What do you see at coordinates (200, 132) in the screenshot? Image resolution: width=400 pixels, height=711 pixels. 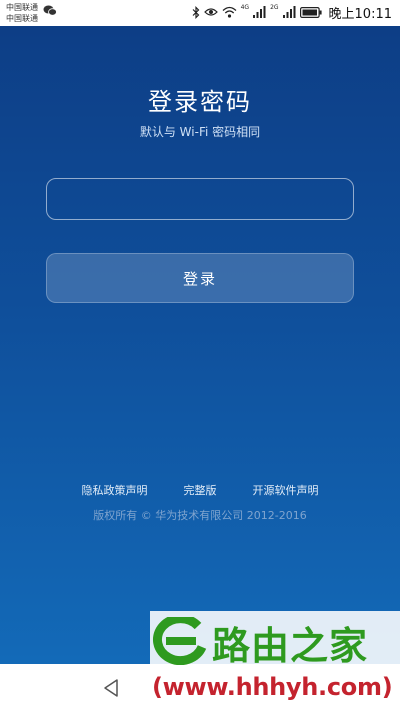 I see `page-subtitle: 默认与 Wi-Fi 密码相同` at bounding box center [200, 132].